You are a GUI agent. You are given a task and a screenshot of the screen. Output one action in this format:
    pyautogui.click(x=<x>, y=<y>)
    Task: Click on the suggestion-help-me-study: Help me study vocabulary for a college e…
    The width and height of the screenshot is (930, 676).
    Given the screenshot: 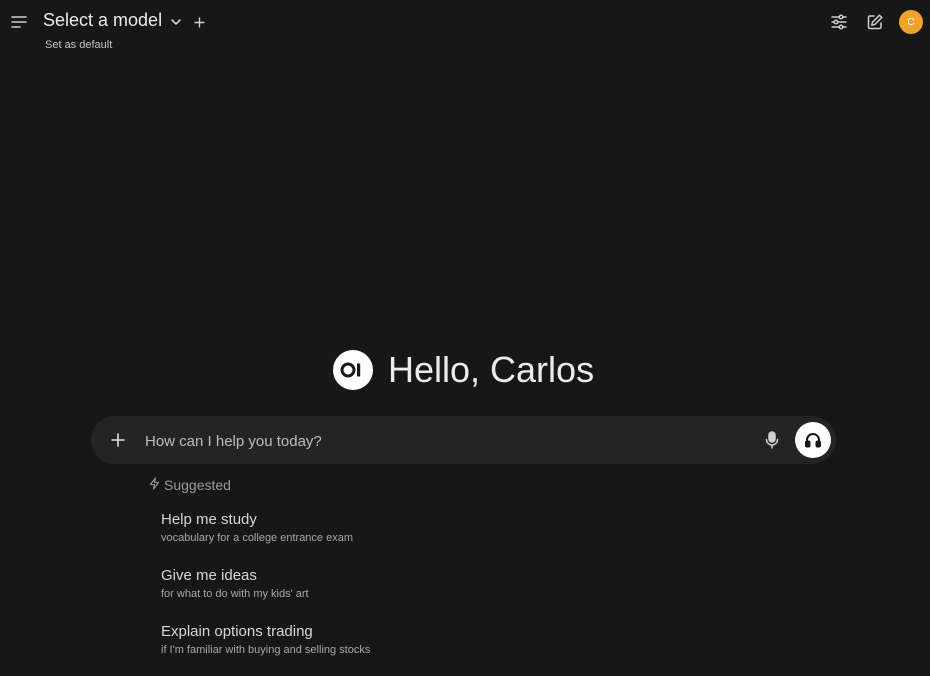 What is the action you would take?
    pyautogui.click(x=257, y=527)
    